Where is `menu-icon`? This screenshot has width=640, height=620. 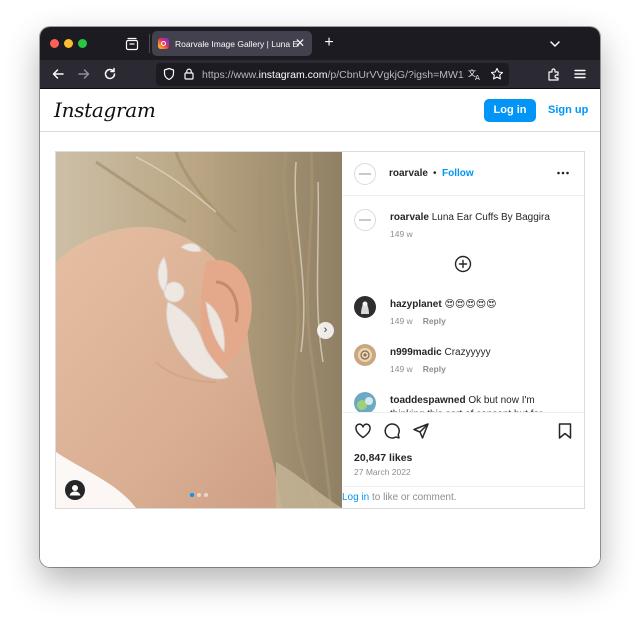 menu-icon is located at coordinates (580, 74).